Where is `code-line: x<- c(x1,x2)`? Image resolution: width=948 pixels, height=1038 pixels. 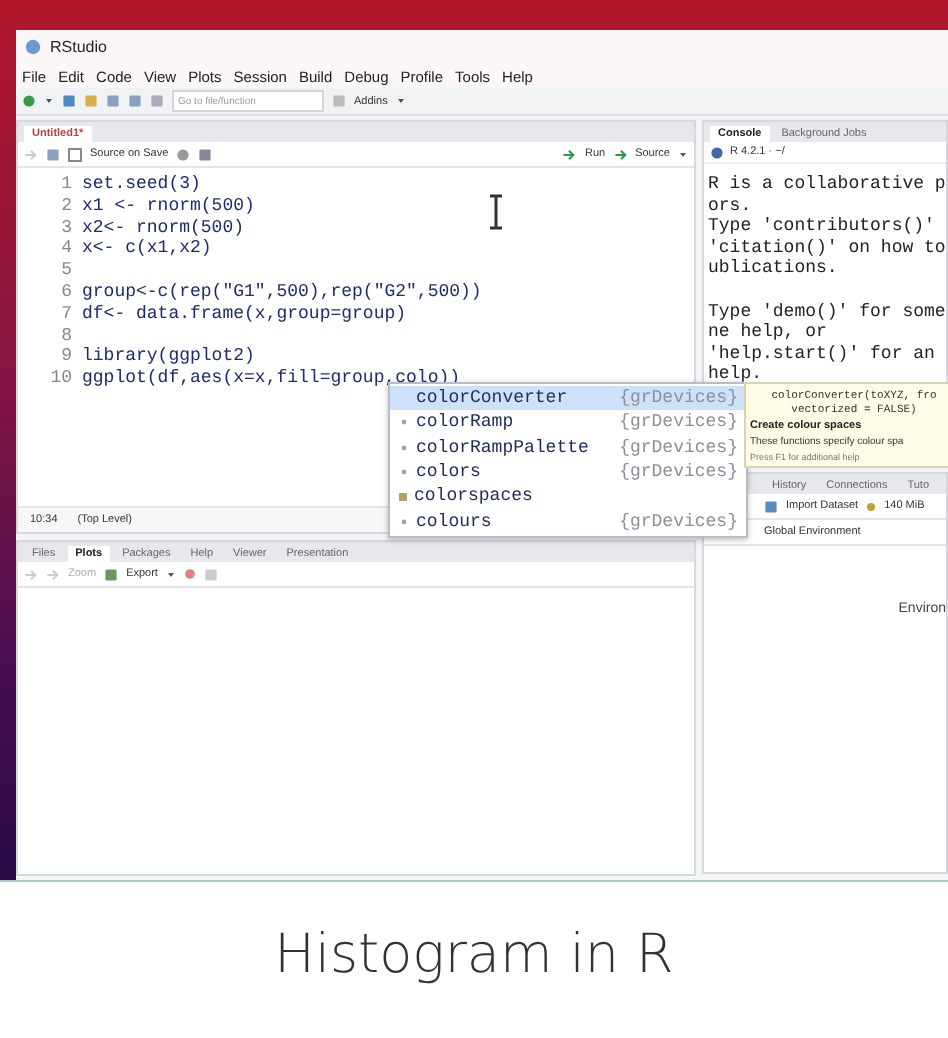
code-line: x<- c(x1,x2) is located at coordinates (147, 249).